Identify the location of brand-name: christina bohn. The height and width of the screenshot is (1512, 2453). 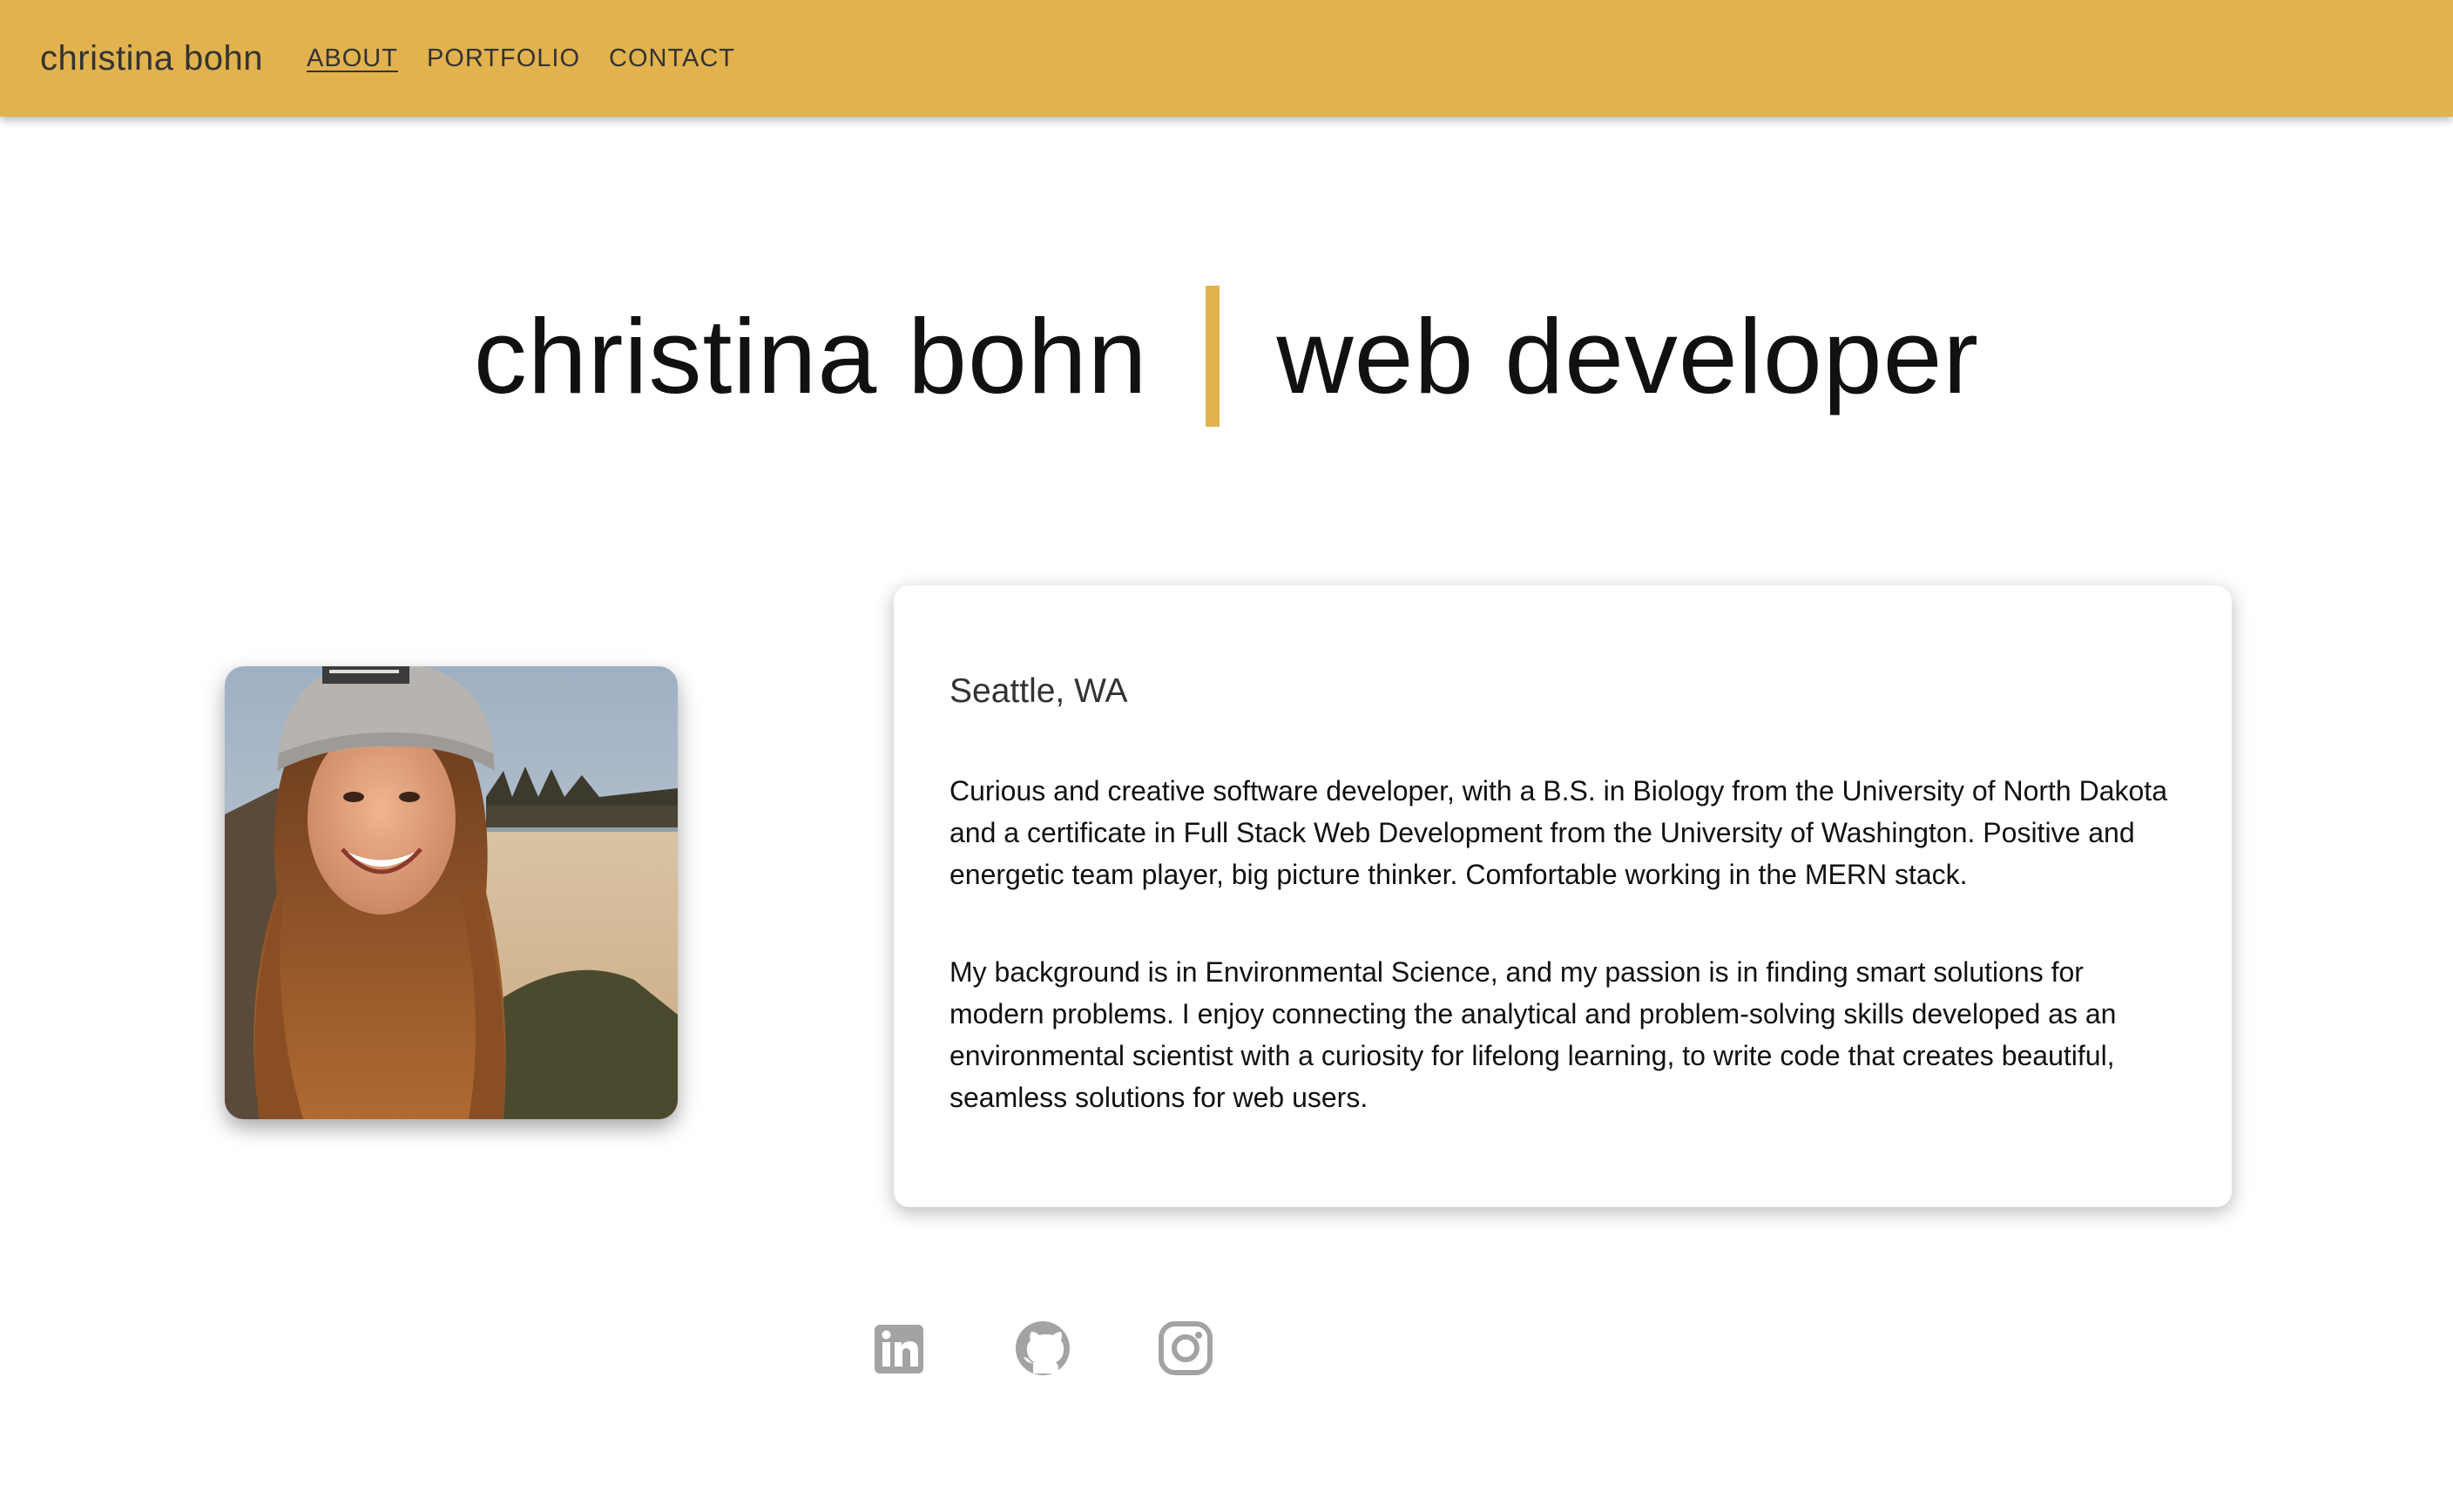
(151, 59).